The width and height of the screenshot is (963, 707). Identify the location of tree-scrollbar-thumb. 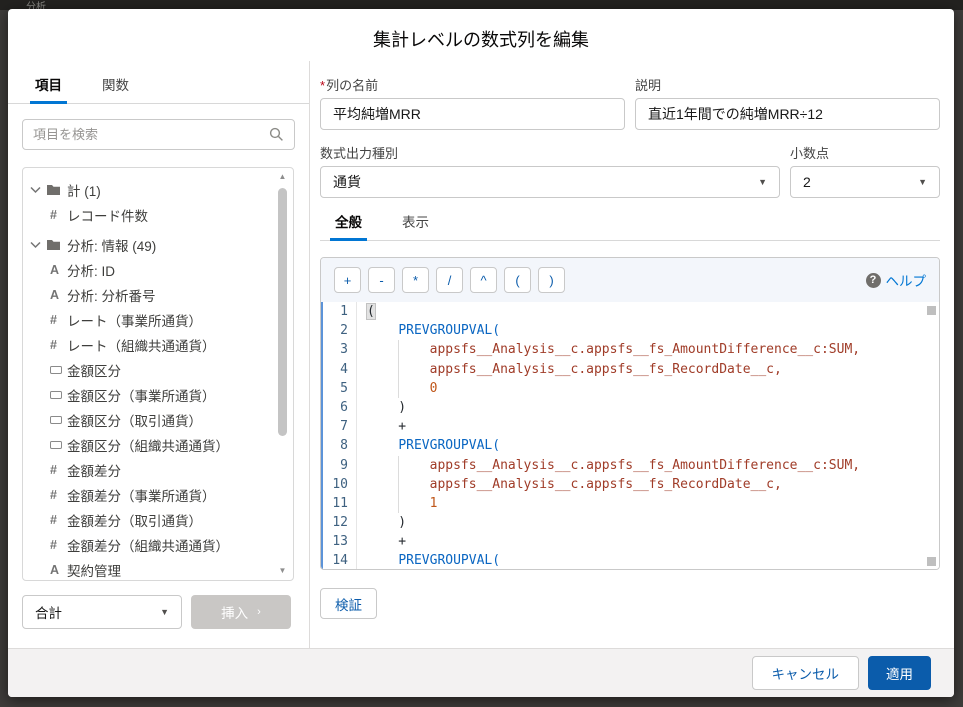
(282, 312).